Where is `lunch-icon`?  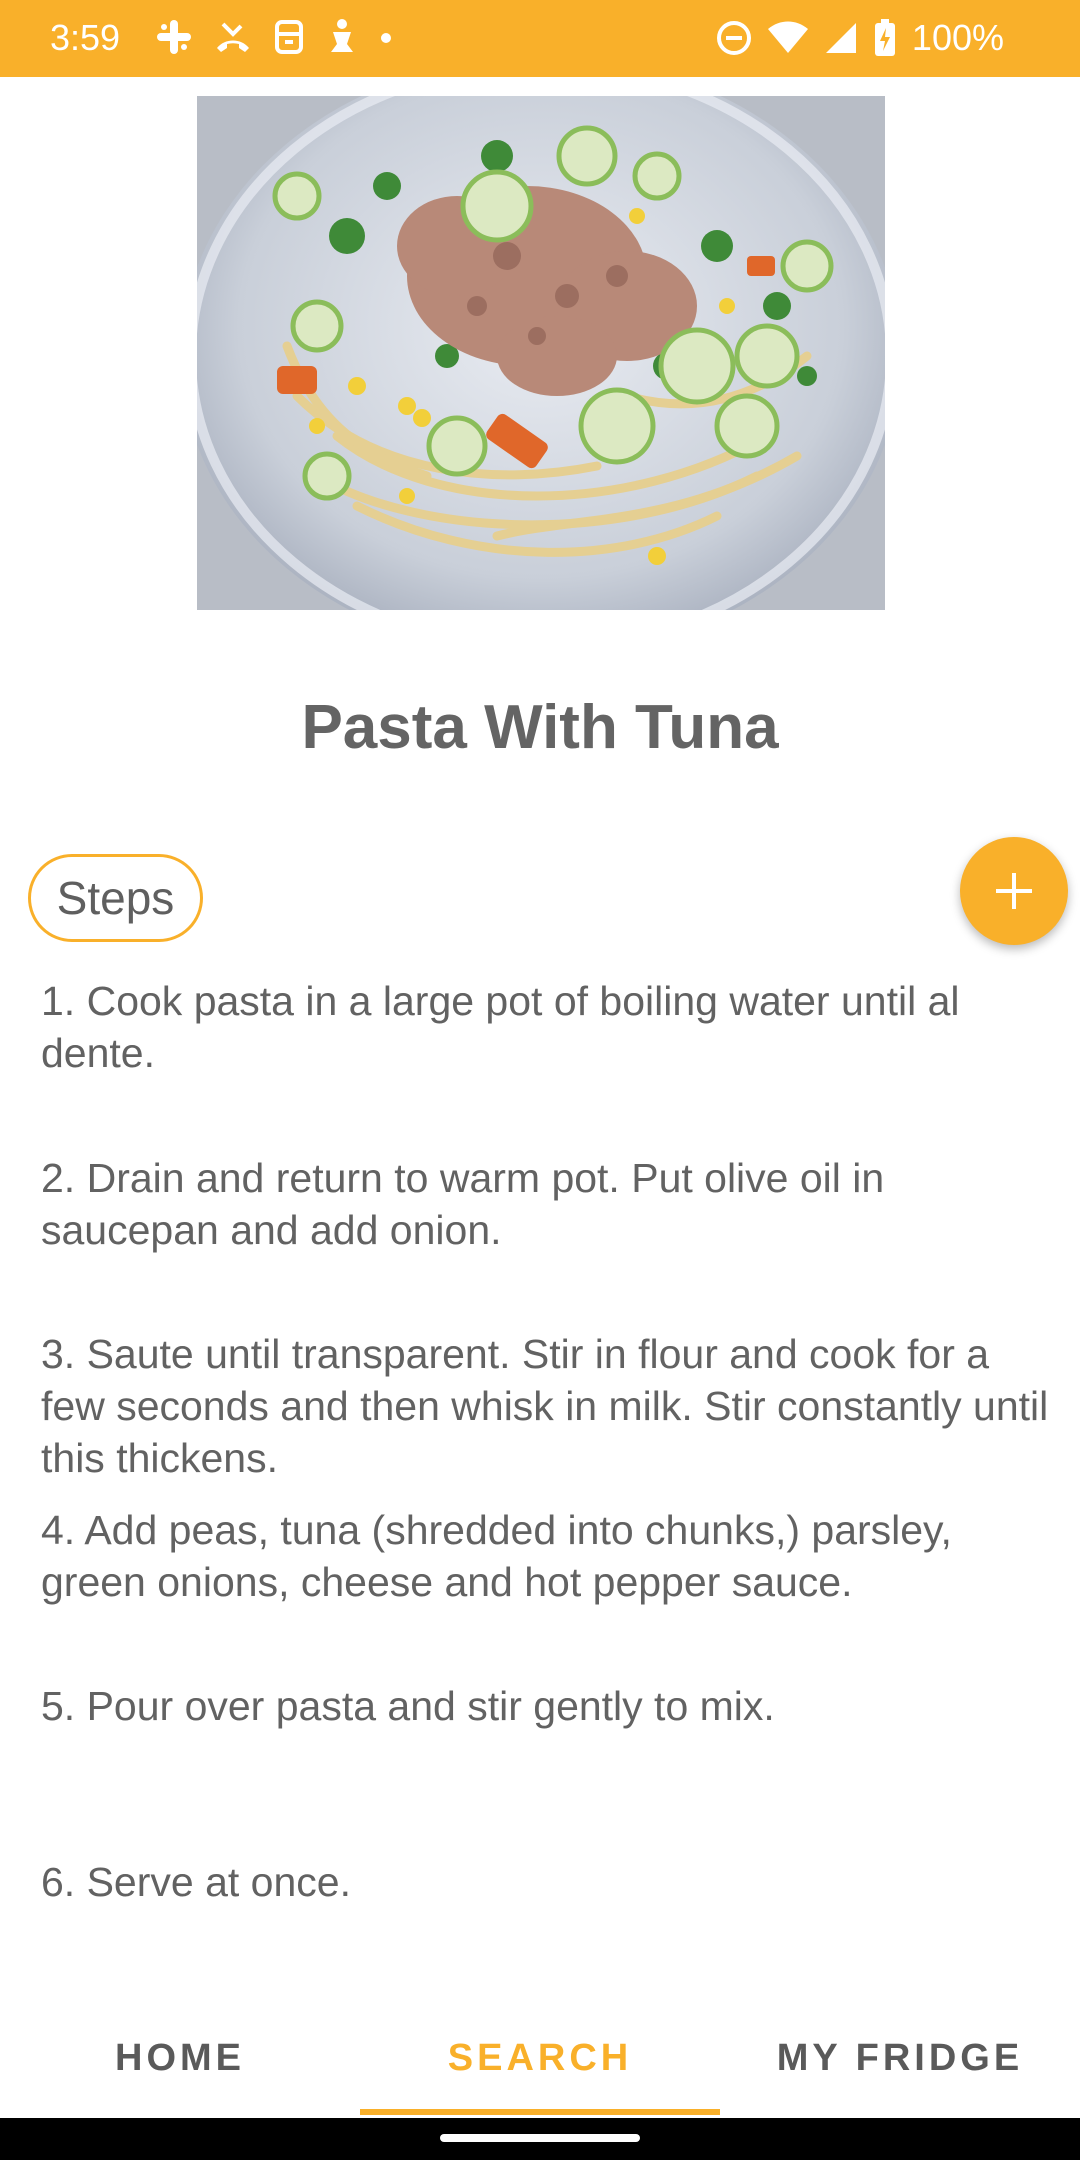 lunch-icon is located at coordinates (289, 37).